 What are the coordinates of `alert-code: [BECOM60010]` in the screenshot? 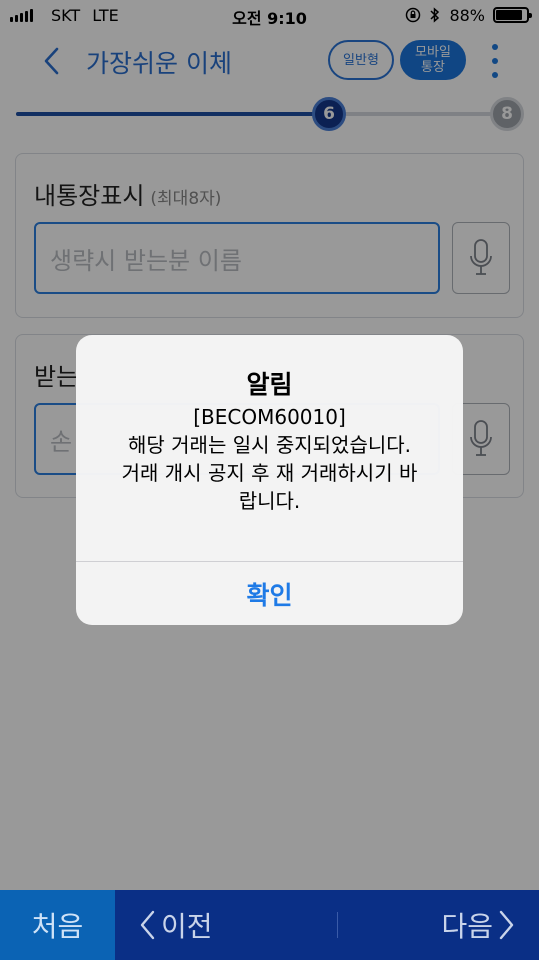 It's located at (269, 417).